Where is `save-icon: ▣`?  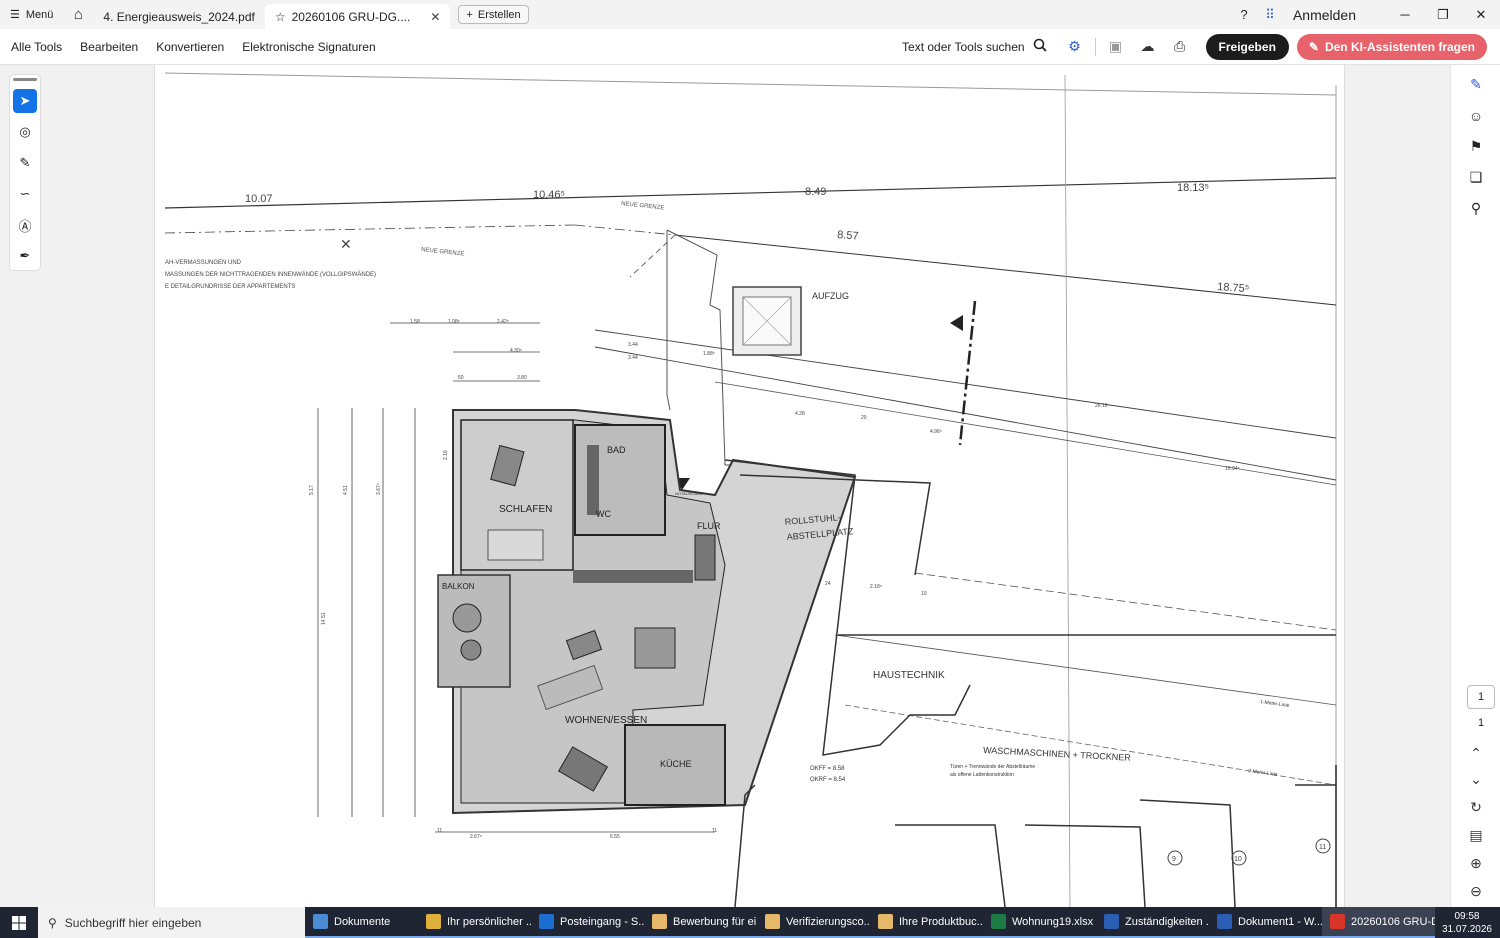
save-icon: ▣ is located at coordinates (1116, 46).